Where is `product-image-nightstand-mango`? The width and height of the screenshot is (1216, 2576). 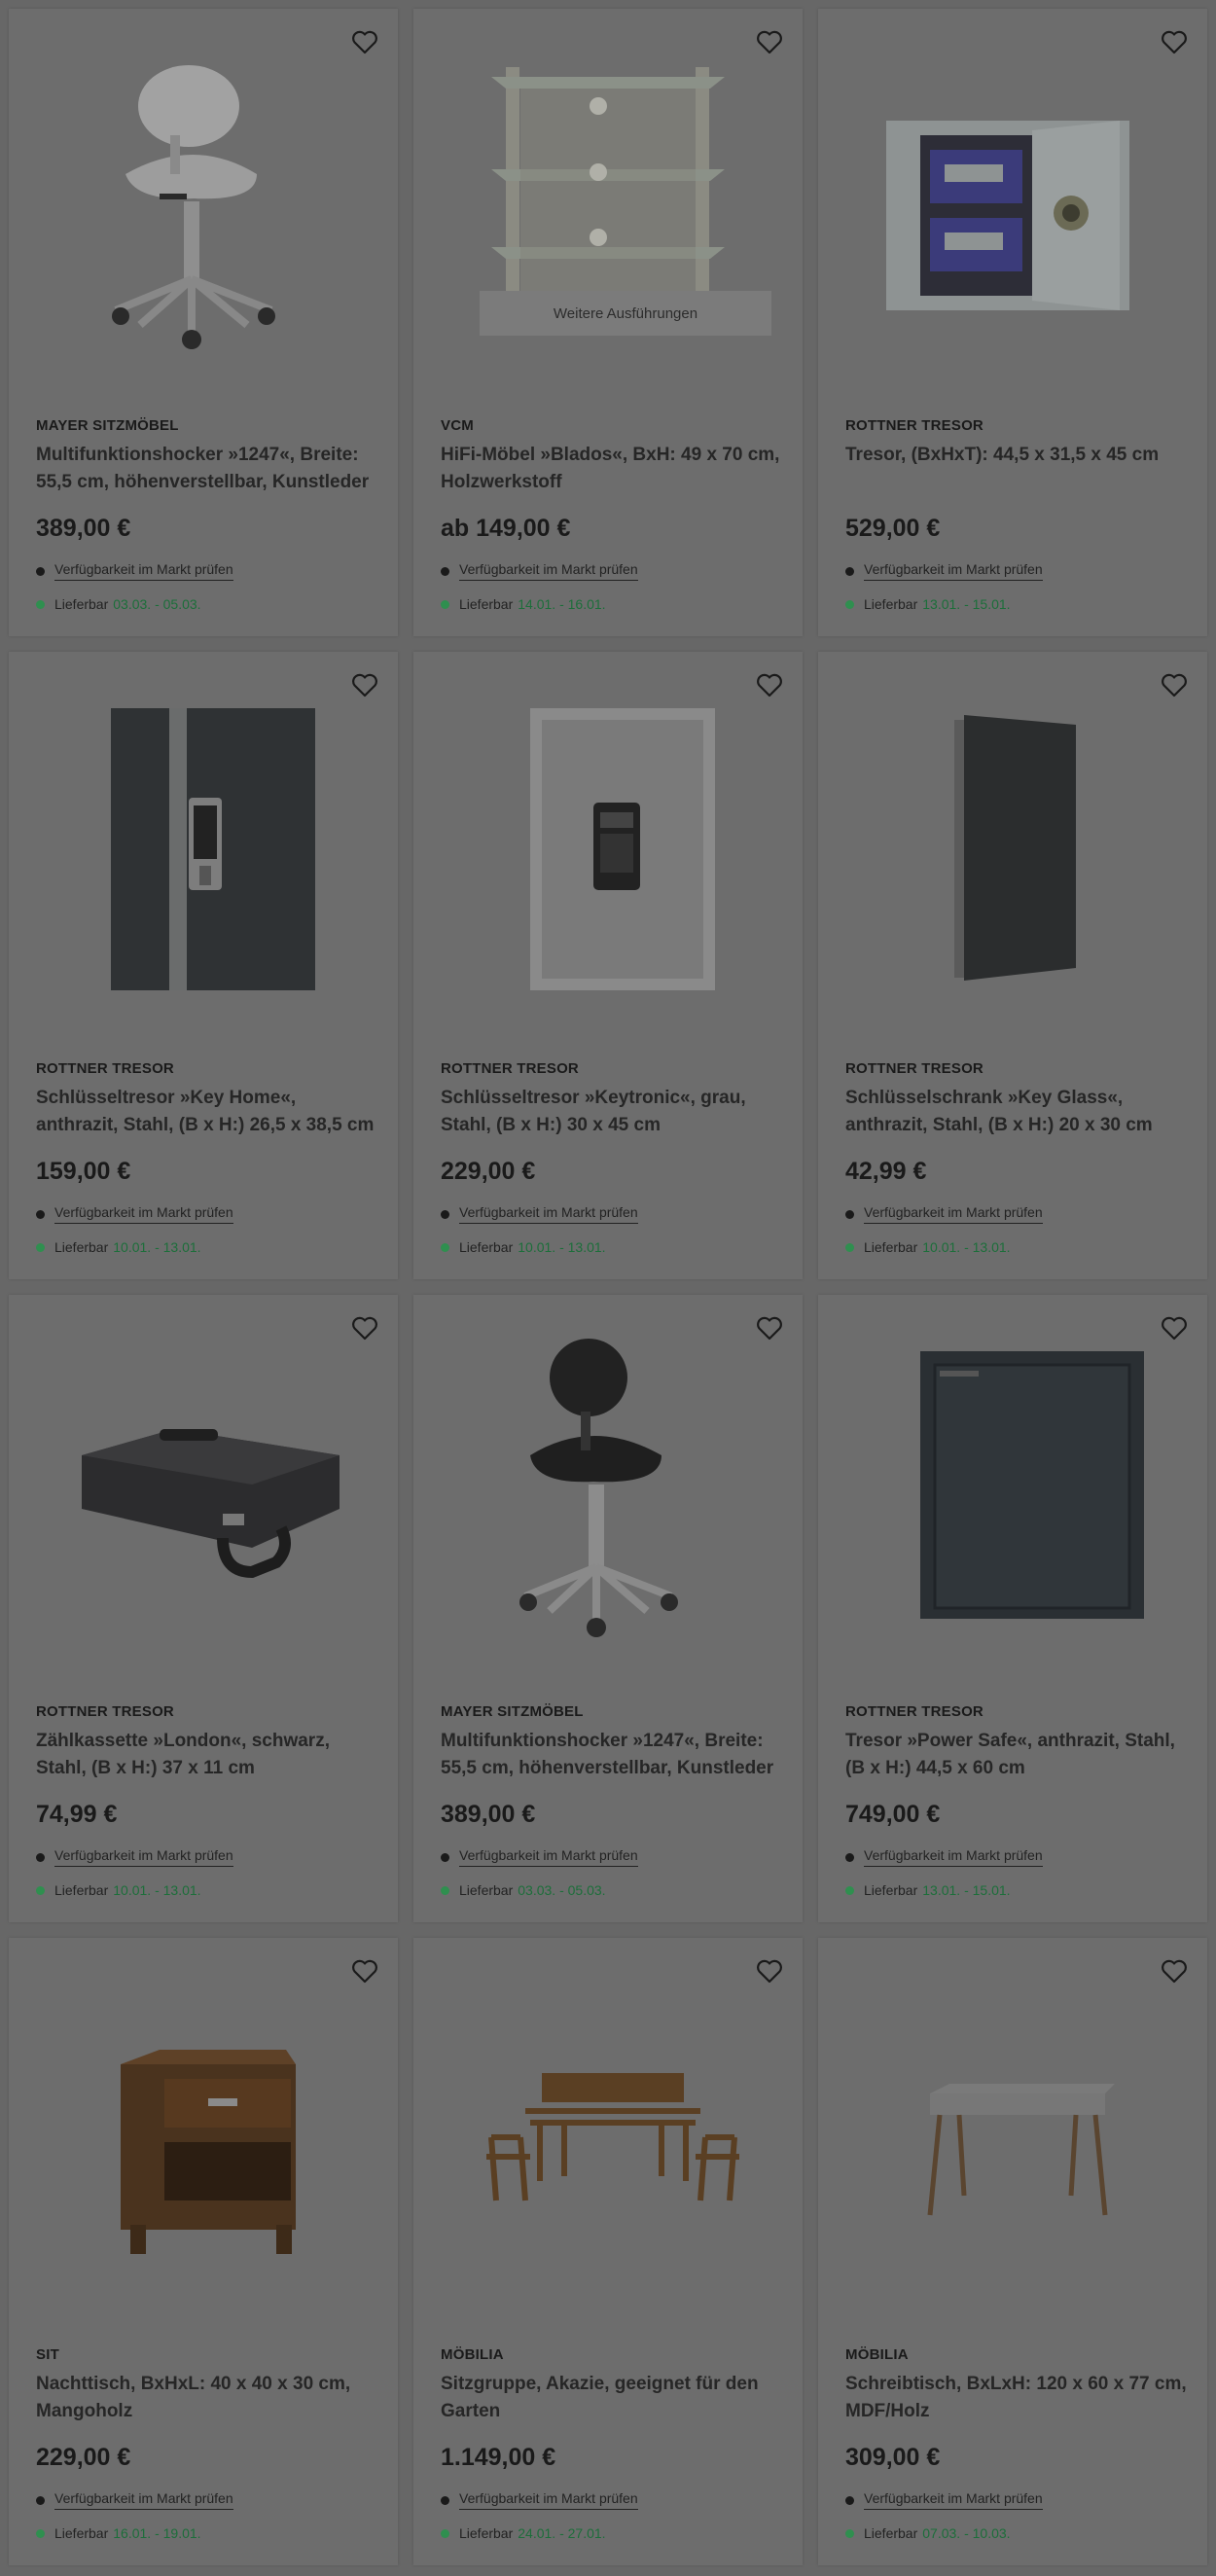
product-image-nightstand-mango is located at coordinates (203, 2132).